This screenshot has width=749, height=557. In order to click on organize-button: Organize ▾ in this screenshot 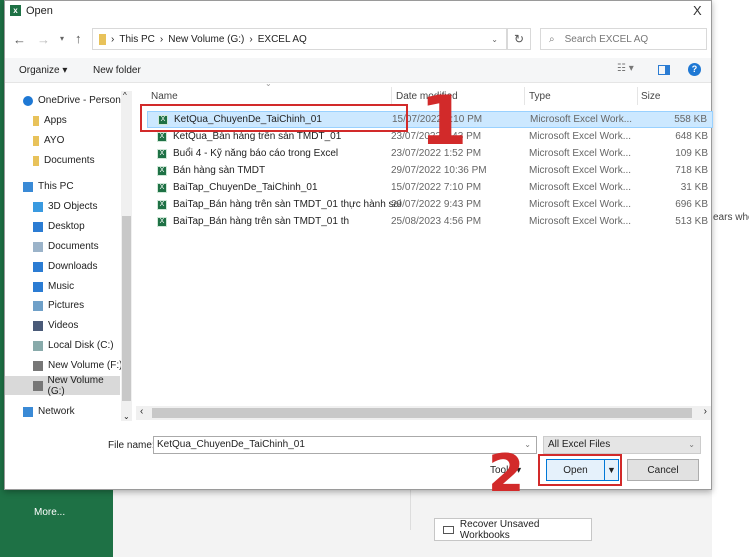, I will do `click(43, 70)`.